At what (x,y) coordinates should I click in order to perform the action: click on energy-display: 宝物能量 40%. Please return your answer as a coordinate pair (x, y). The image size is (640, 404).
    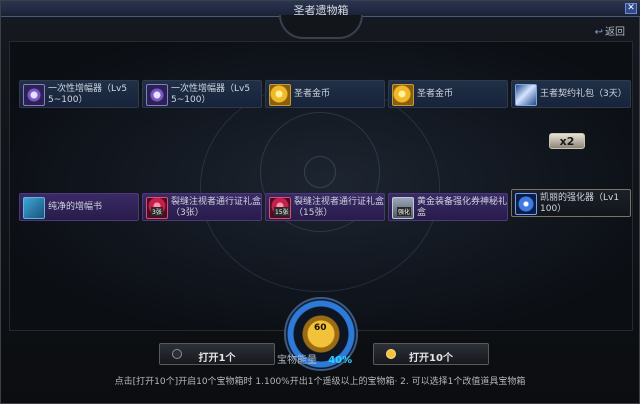
    Looking at the image, I should click on (337, 358).